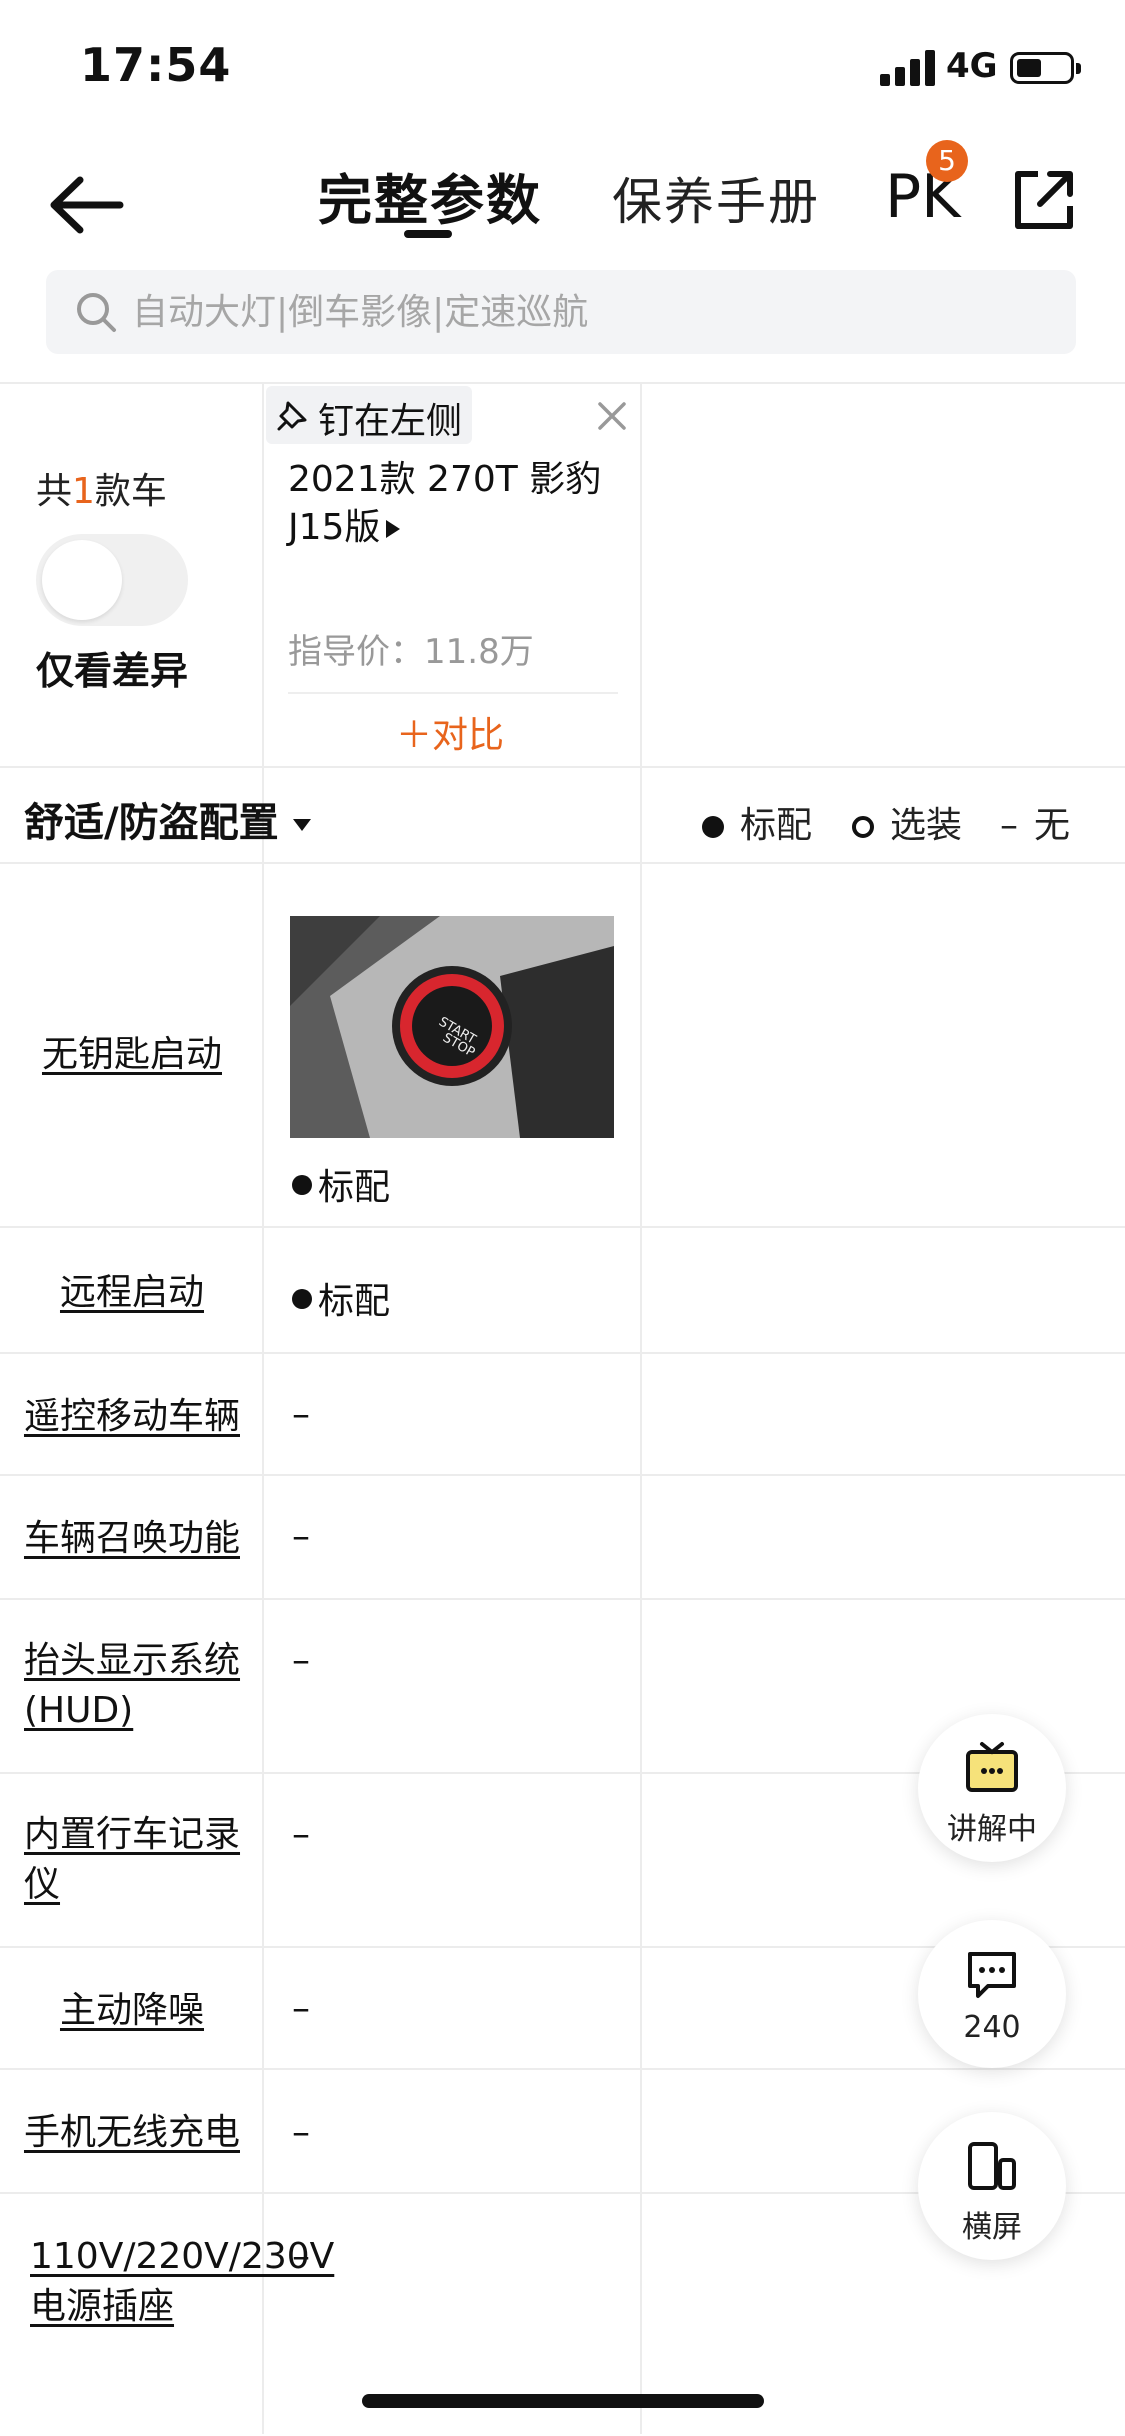 The height and width of the screenshot is (2436, 1125). I want to click on comment-count: 240, so click(992, 2027).